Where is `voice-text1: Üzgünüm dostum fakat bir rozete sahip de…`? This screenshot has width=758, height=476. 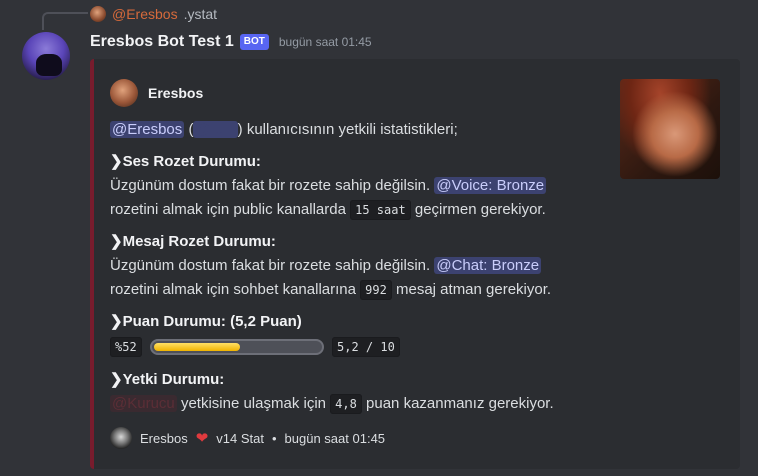
voice-text1: Üzgünüm dostum fakat bir rozete sahip de… is located at coordinates (270, 185).